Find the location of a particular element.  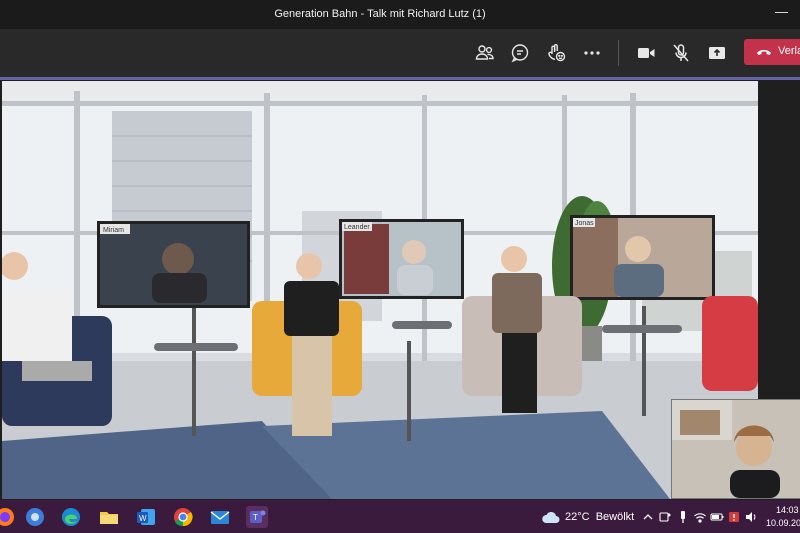

share-icon is located at coordinates (717, 53).